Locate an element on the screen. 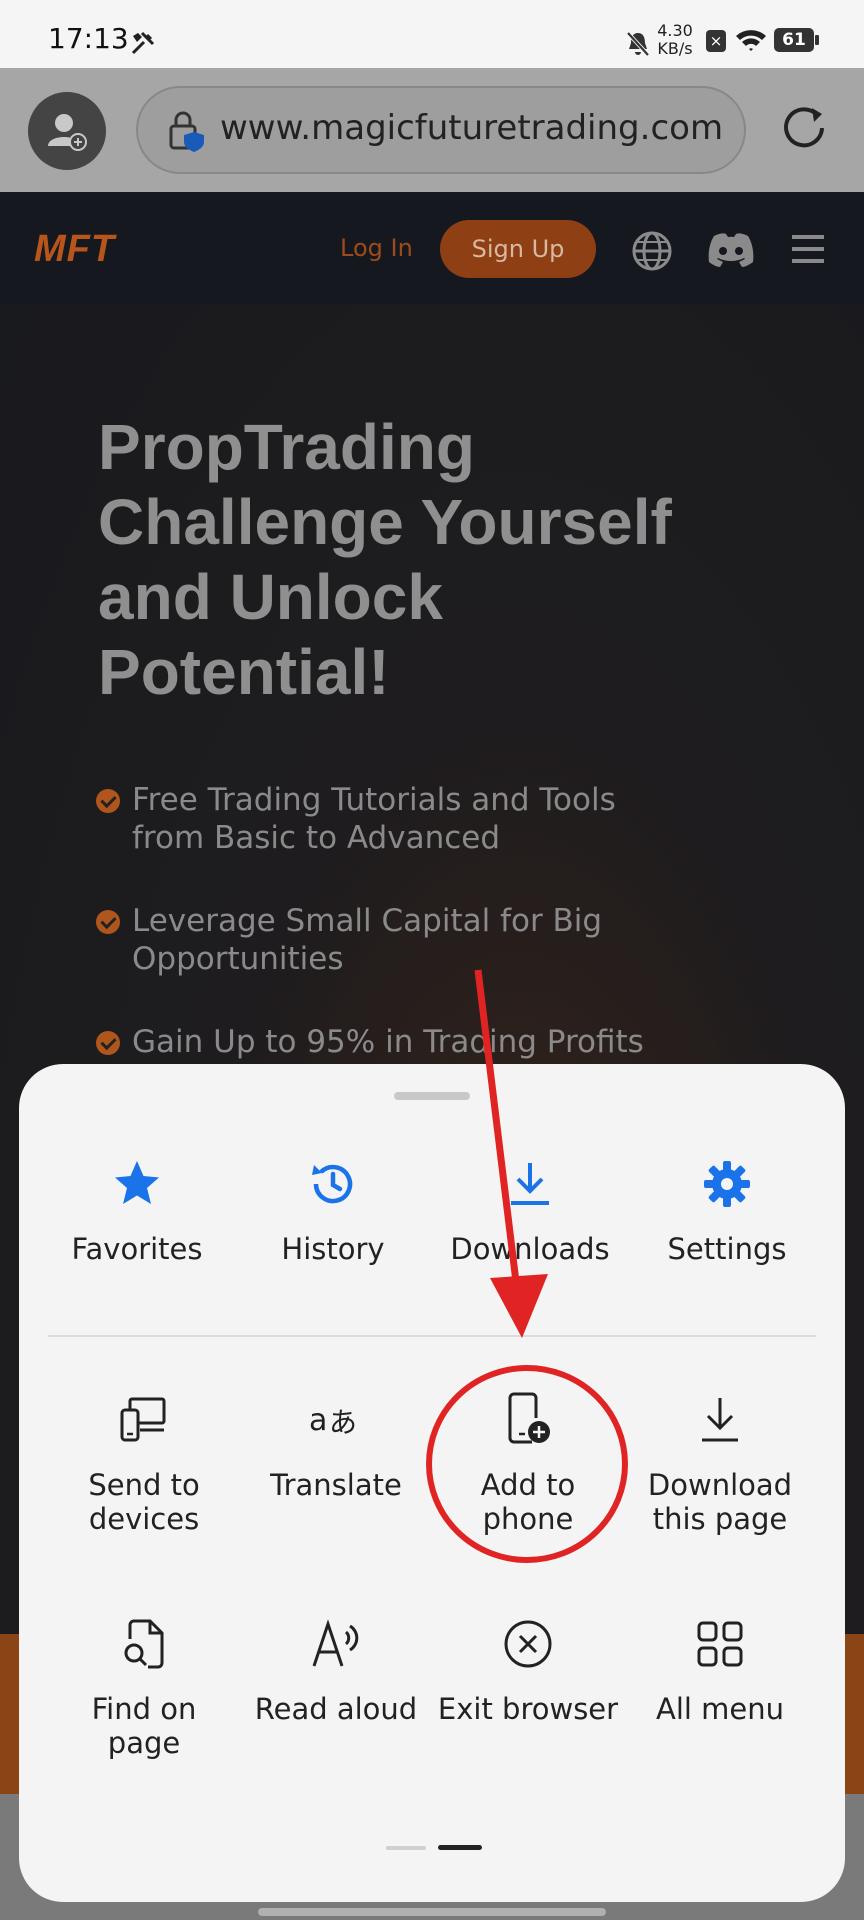 This screenshot has width=864, height=1920. profile-avatar is located at coordinates (67, 131).